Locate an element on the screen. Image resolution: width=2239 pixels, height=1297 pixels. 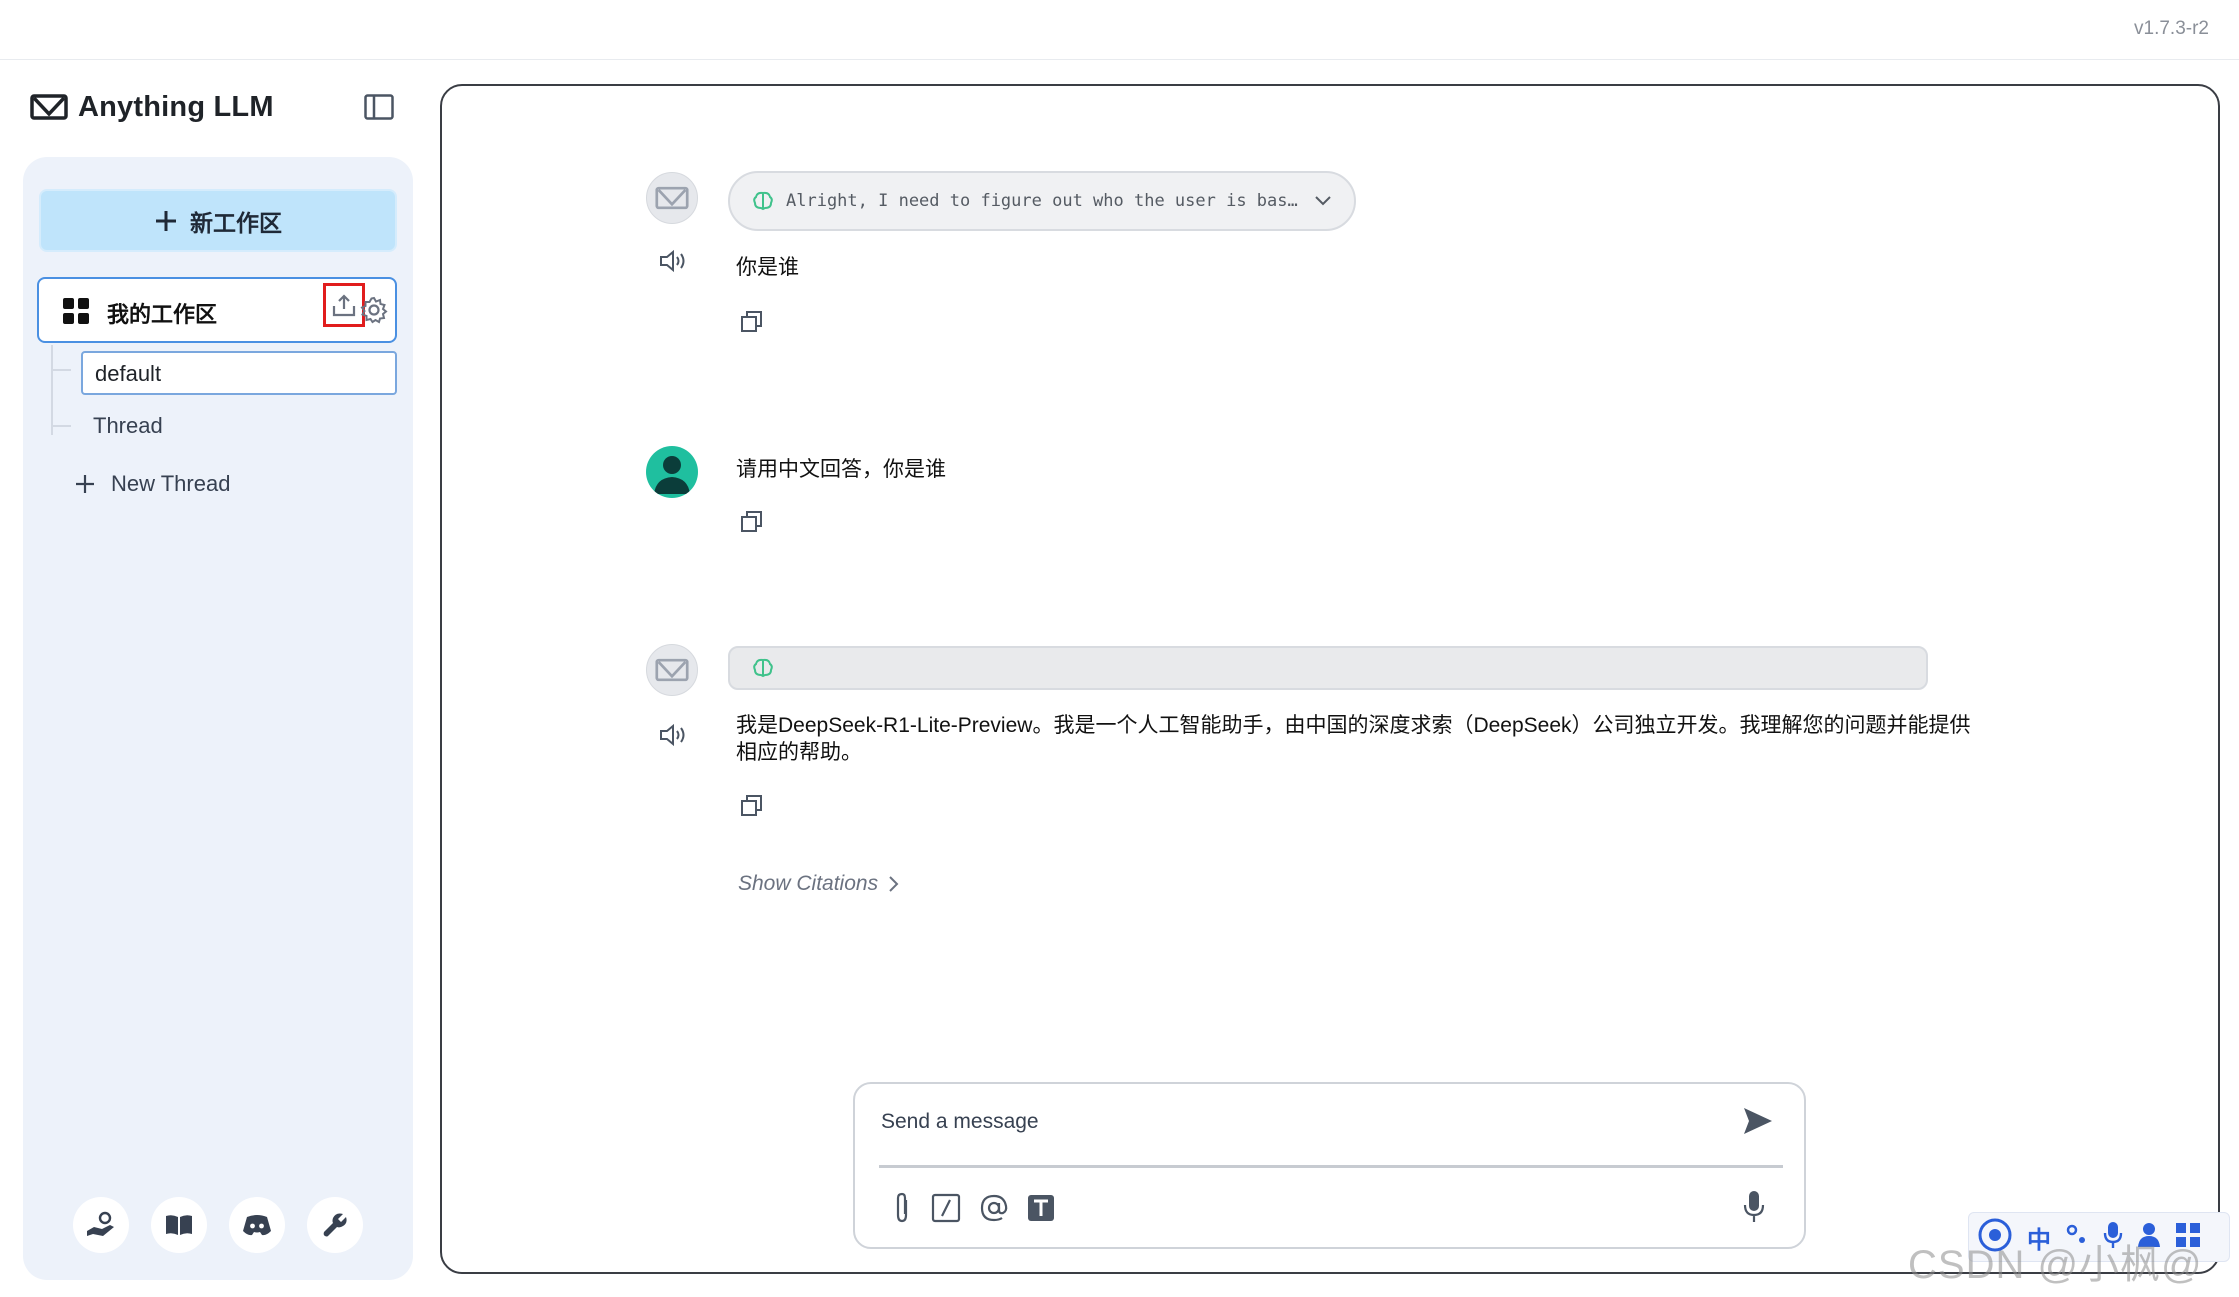
gear-icon is located at coordinates (374, 310).